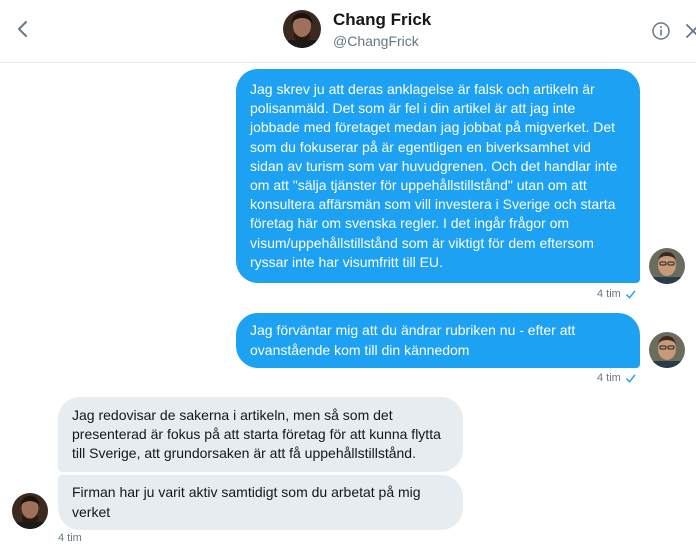  I want to click on chevron-left-icon, so click(22, 29).